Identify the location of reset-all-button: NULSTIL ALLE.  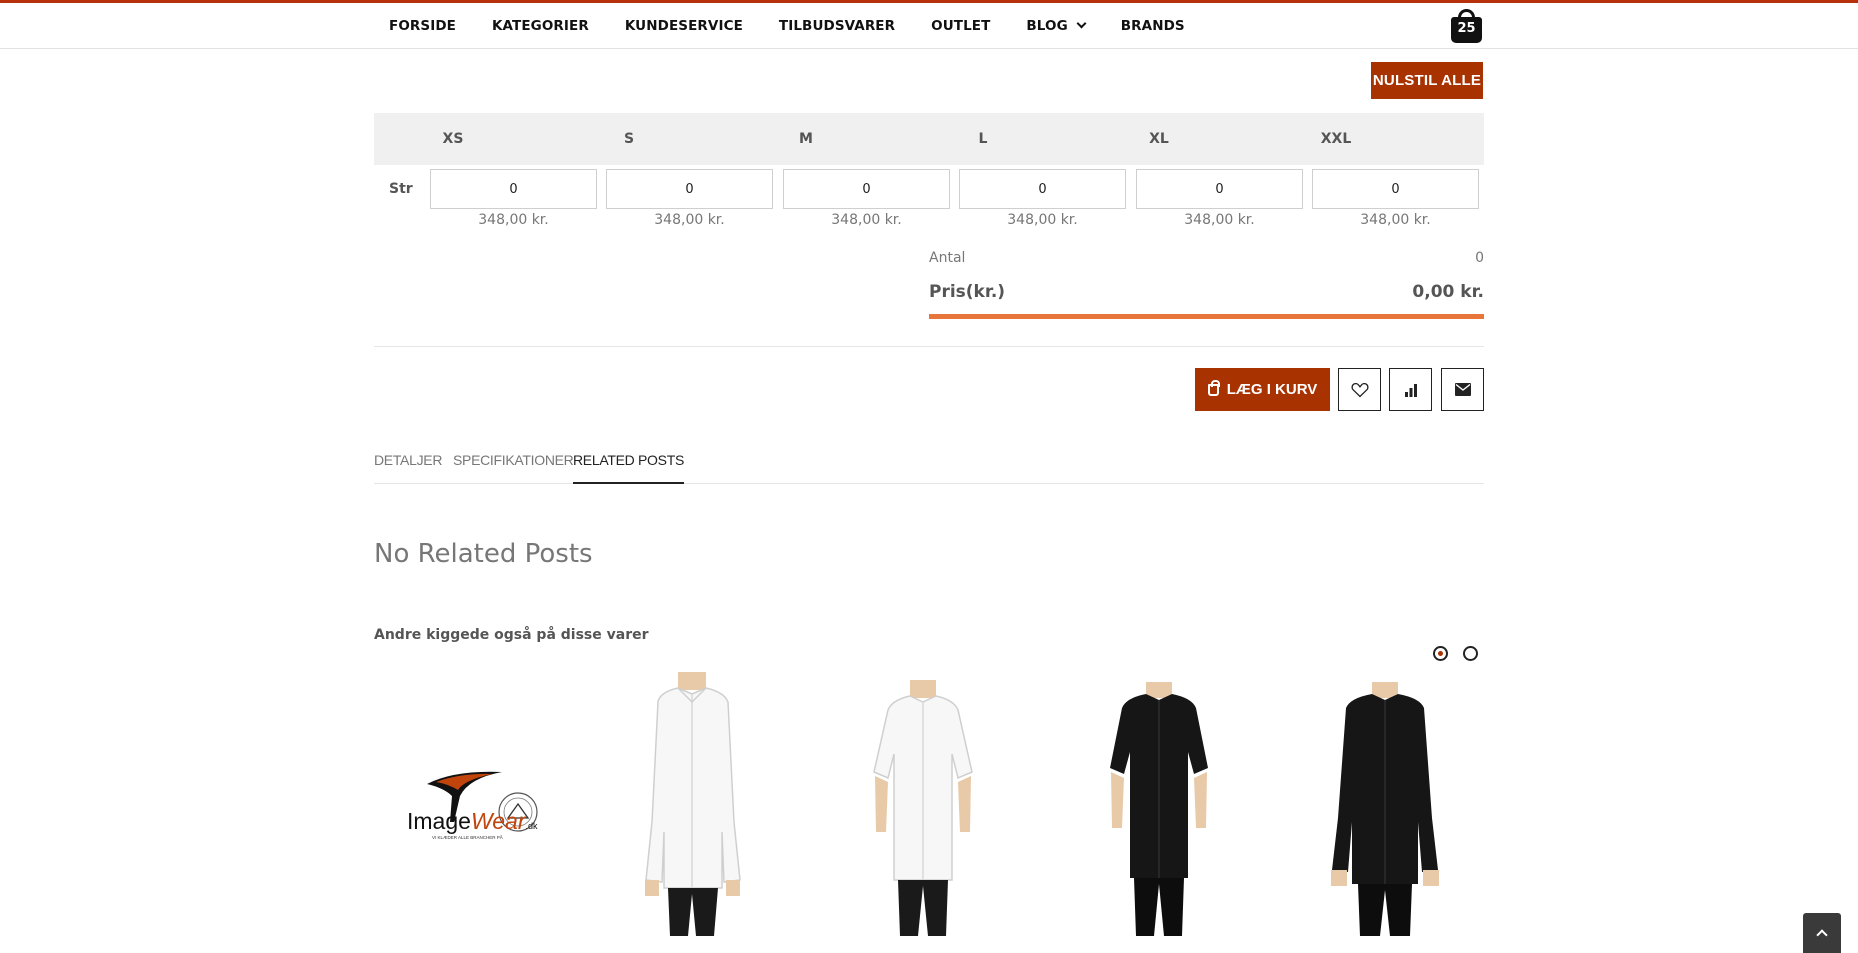
(1427, 80).